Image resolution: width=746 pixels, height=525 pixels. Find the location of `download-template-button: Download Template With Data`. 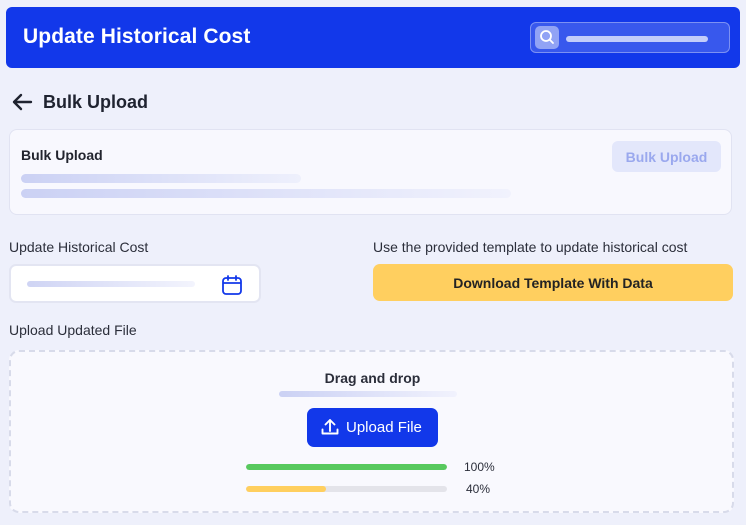

download-template-button: Download Template With Data is located at coordinates (553, 282).